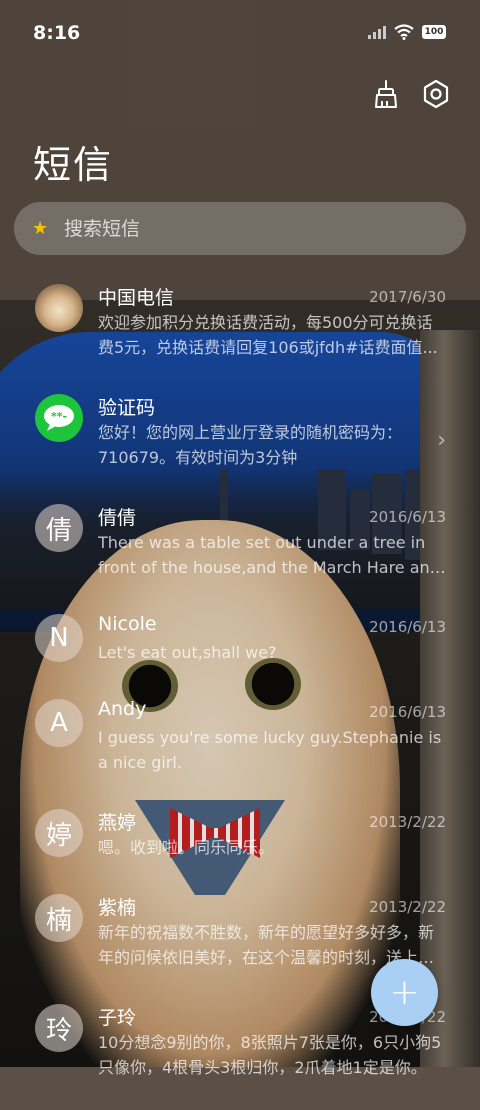 This screenshot has height=1110, width=480. I want to click on search-bar: ★, so click(240, 228).